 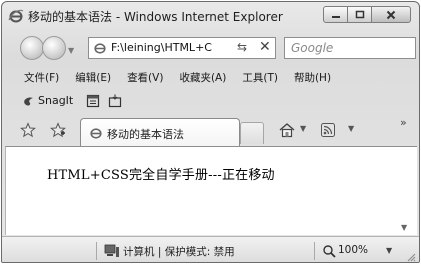 I want to click on window-controls, so click(x=367, y=14).